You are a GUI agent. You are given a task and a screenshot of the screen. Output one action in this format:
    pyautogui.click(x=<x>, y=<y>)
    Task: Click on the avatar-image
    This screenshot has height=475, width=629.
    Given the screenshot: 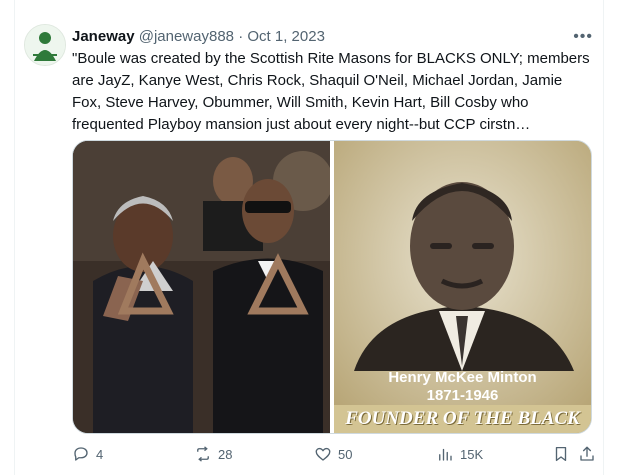 What is the action you would take?
    pyautogui.click(x=45, y=45)
    